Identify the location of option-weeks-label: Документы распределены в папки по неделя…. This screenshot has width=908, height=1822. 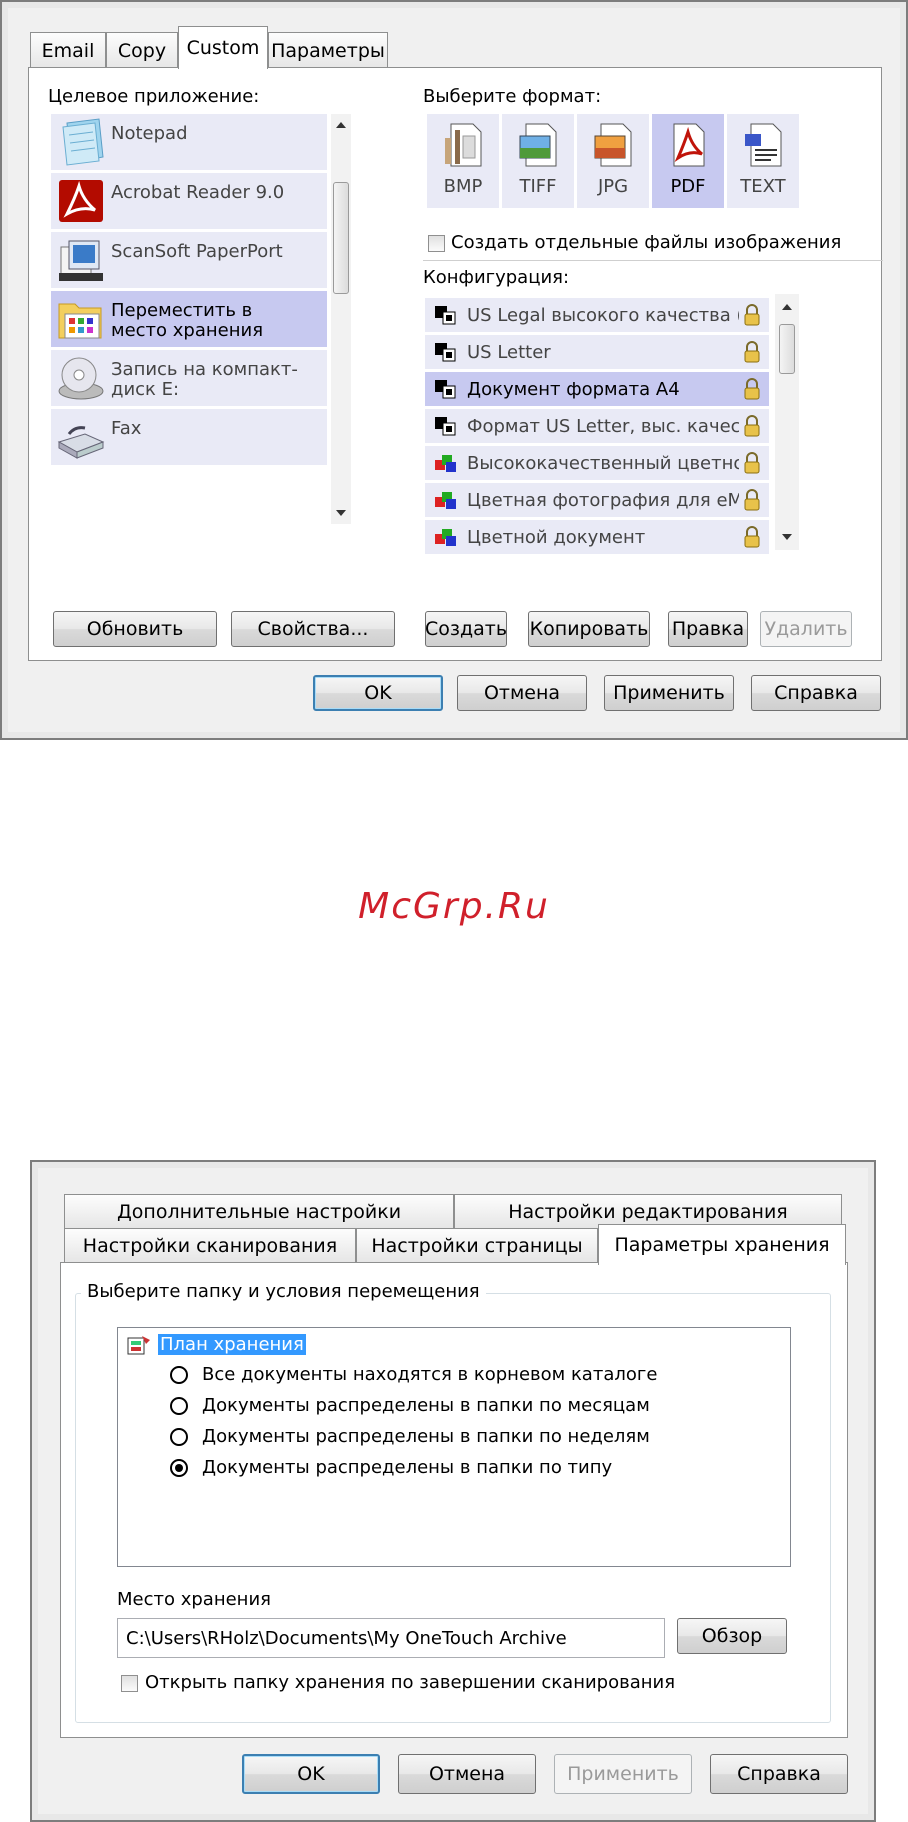
(426, 1436).